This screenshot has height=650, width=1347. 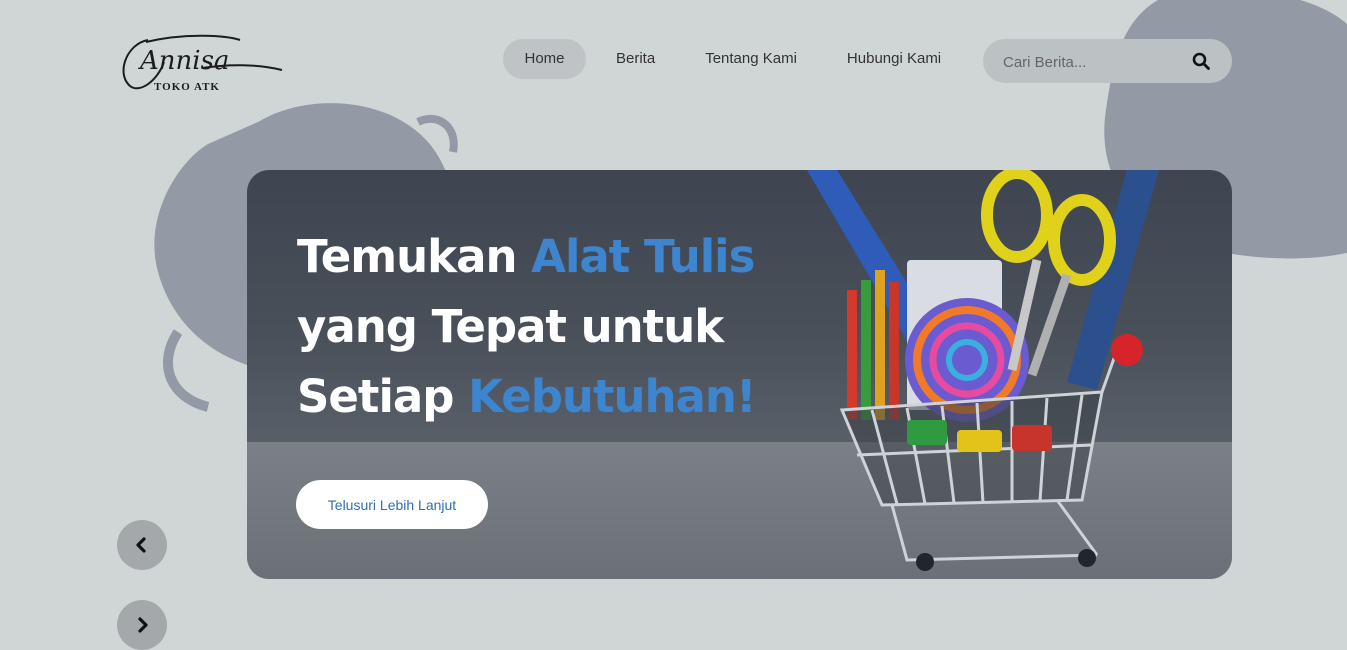 What do you see at coordinates (544, 59) in the screenshot?
I see `nav-home: Home` at bounding box center [544, 59].